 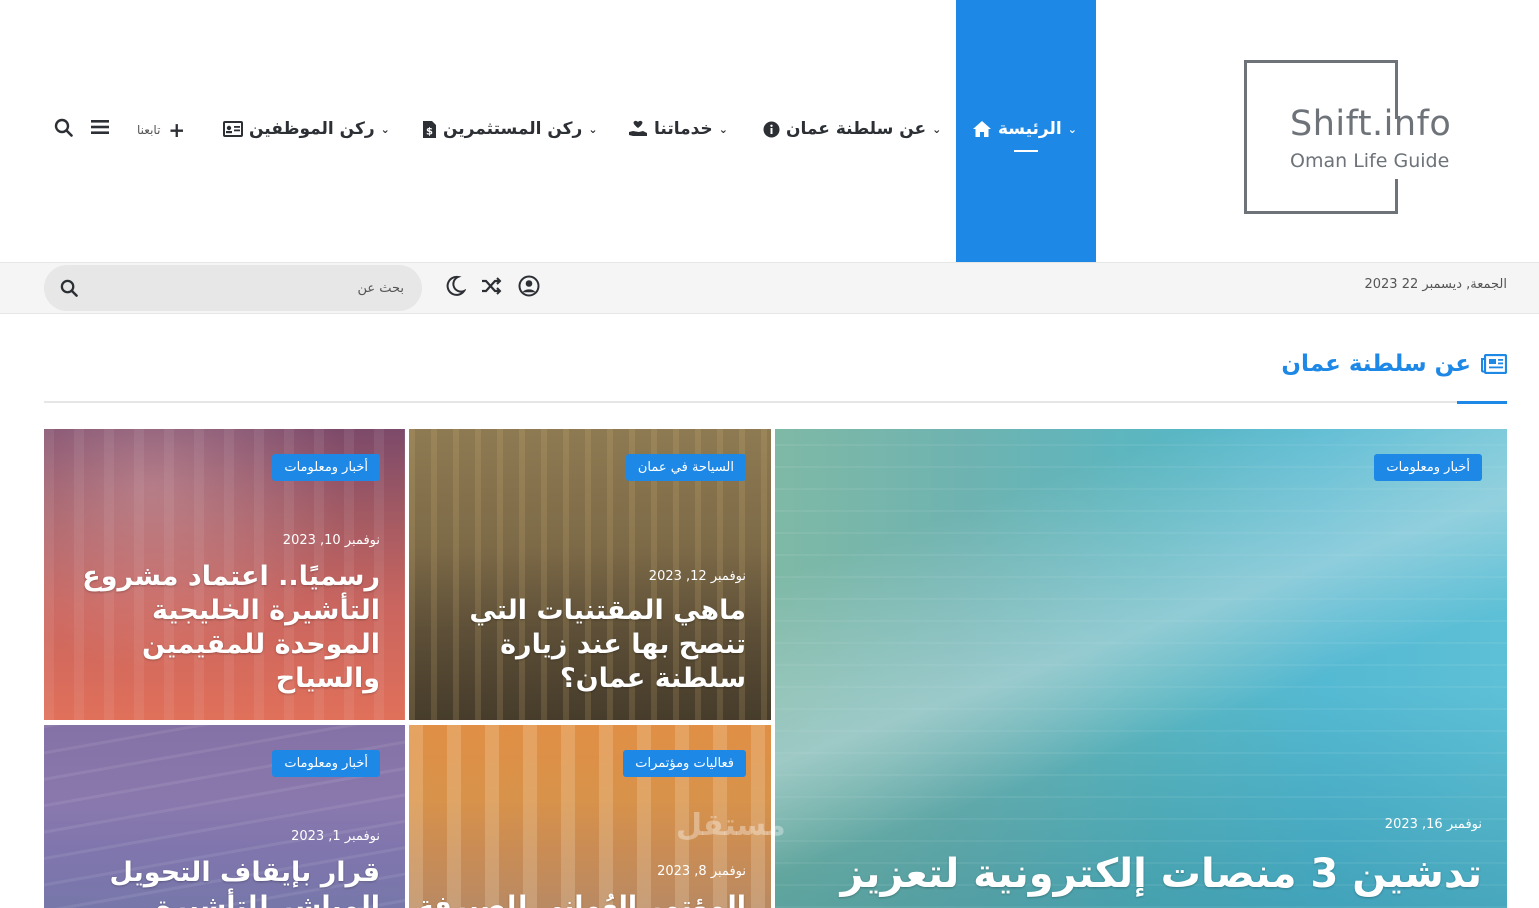 I want to click on user-circle-icon, so click(x=529, y=286).